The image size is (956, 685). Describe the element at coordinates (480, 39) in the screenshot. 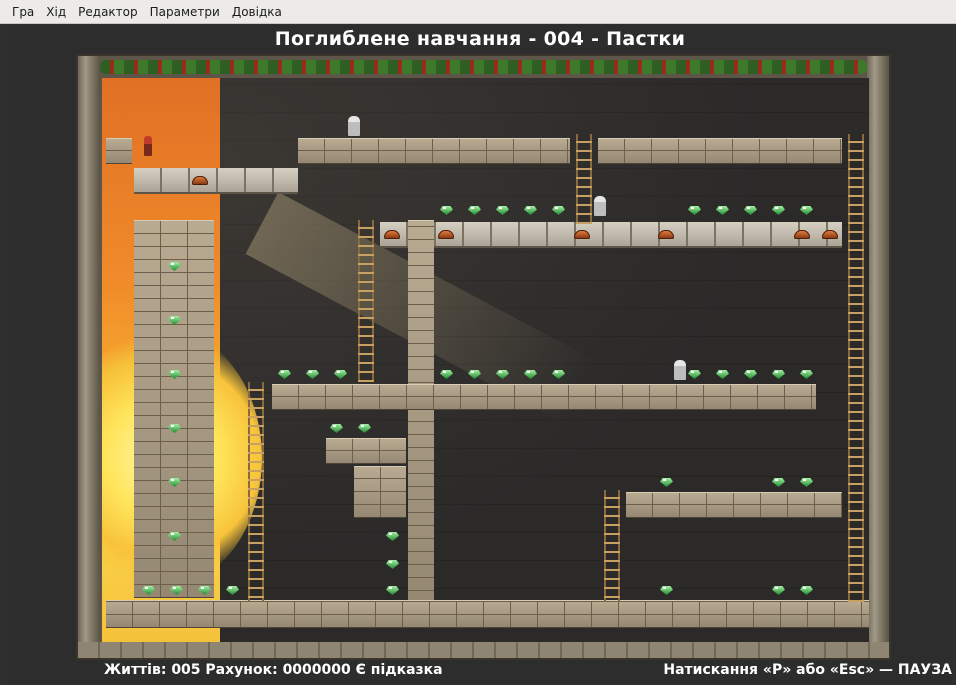

I see `level-title: Поглиблене навчання - 004 - Пастки` at that location.